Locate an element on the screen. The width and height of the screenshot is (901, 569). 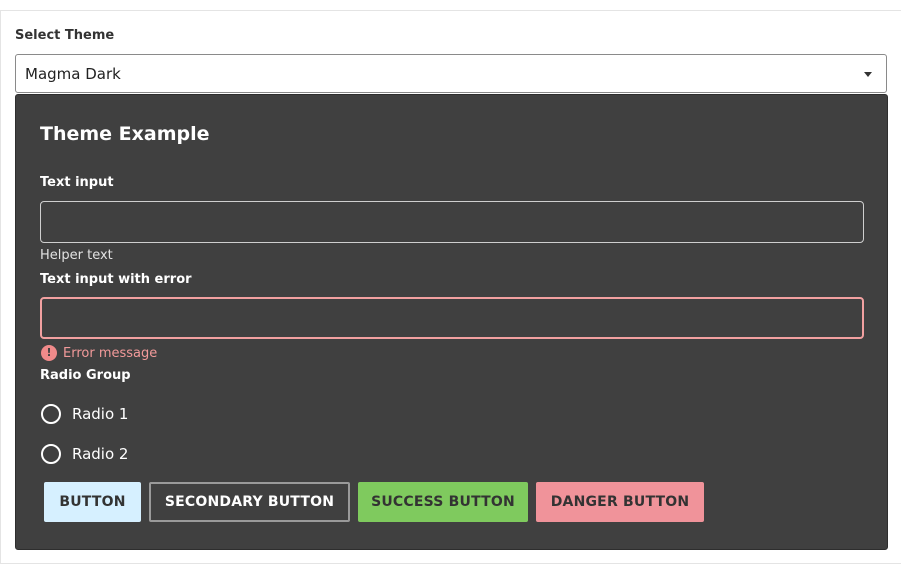
radio-option-1: Radio 1 is located at coordinates (84, 414).